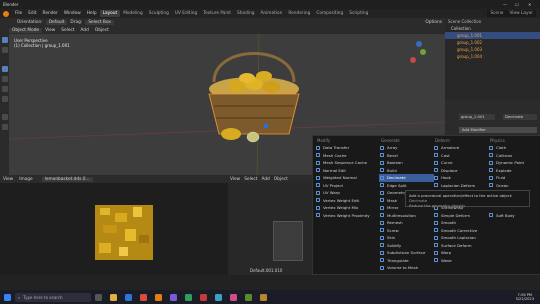 This screenshot has width=540, height=304. What do you see at coordinates (460, 163) in the screenshot?
I see `menu-item: Curve` at bounding box center [460, 163].